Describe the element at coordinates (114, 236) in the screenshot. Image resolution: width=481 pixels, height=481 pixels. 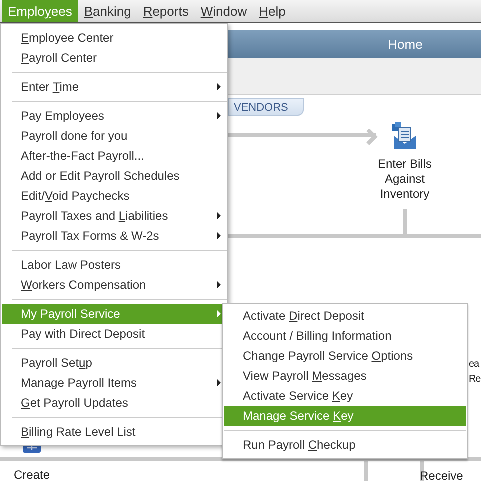
I see `menu-item: Payroll Tax Forms & W-2s` at that location.